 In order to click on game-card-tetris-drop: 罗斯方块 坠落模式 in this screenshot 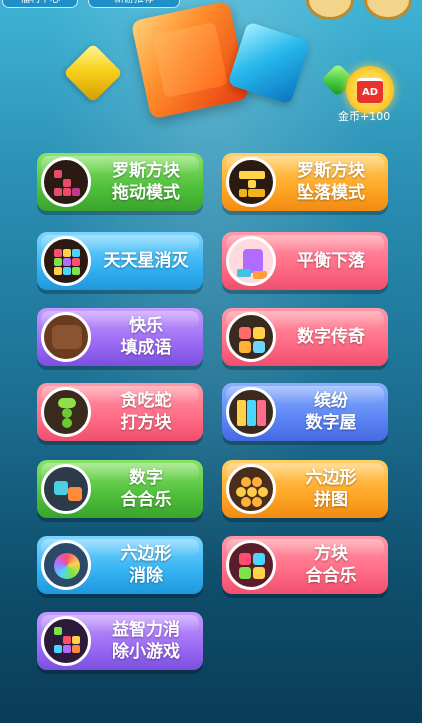, I will do `click(305, 182)`.